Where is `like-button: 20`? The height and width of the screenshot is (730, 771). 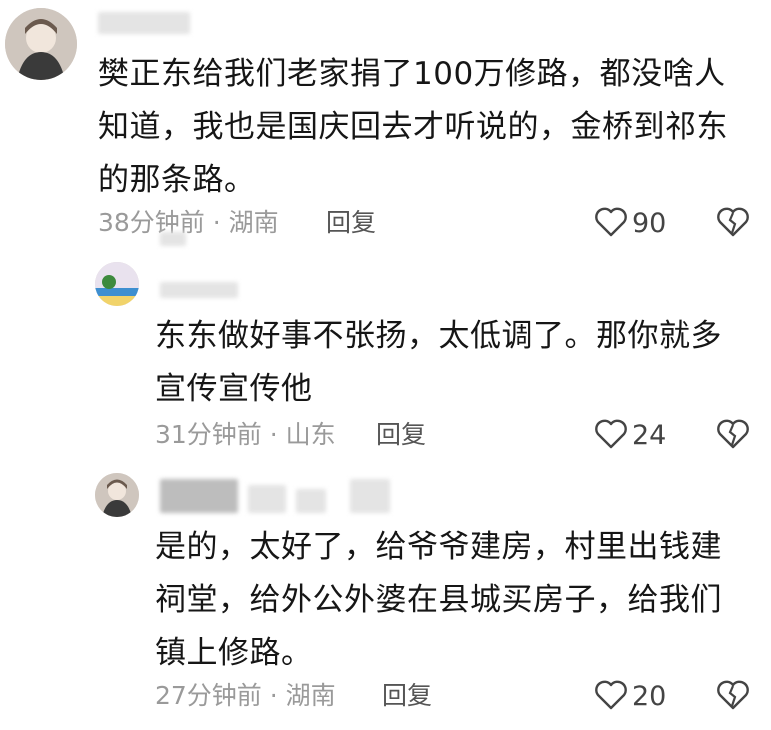 like-button: 20 is located at coordinates (630, 697).